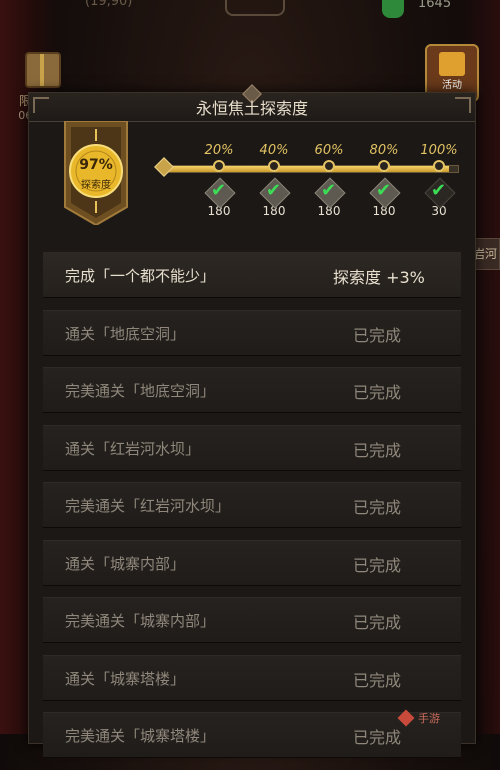 The image size is (500, 770). I want to click on milestone-1: 20% ✔ 180, so click(219, 180).